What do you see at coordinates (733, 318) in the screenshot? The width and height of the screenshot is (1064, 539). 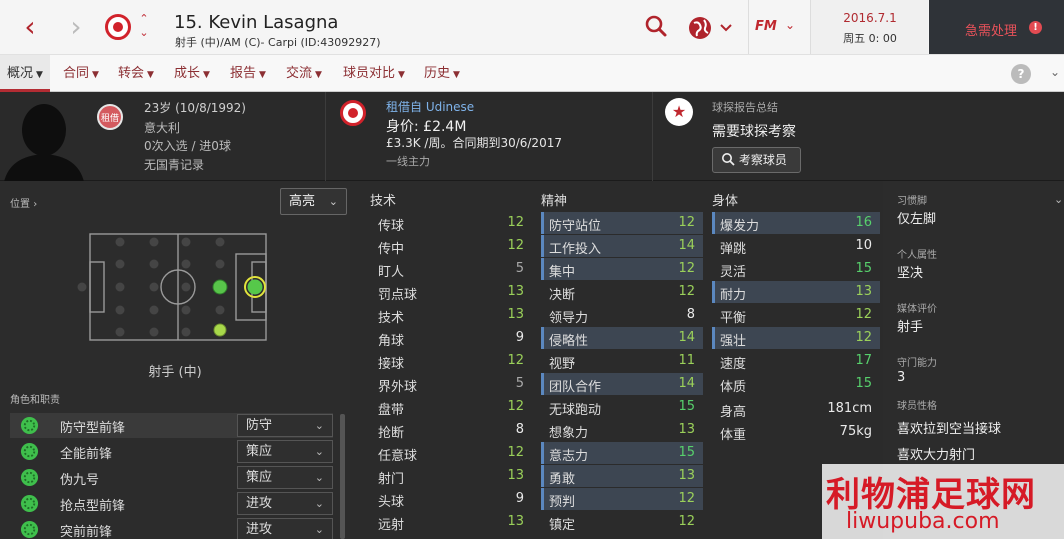 I see `attribute-name: 平衡` at bounding box center [733, 318].